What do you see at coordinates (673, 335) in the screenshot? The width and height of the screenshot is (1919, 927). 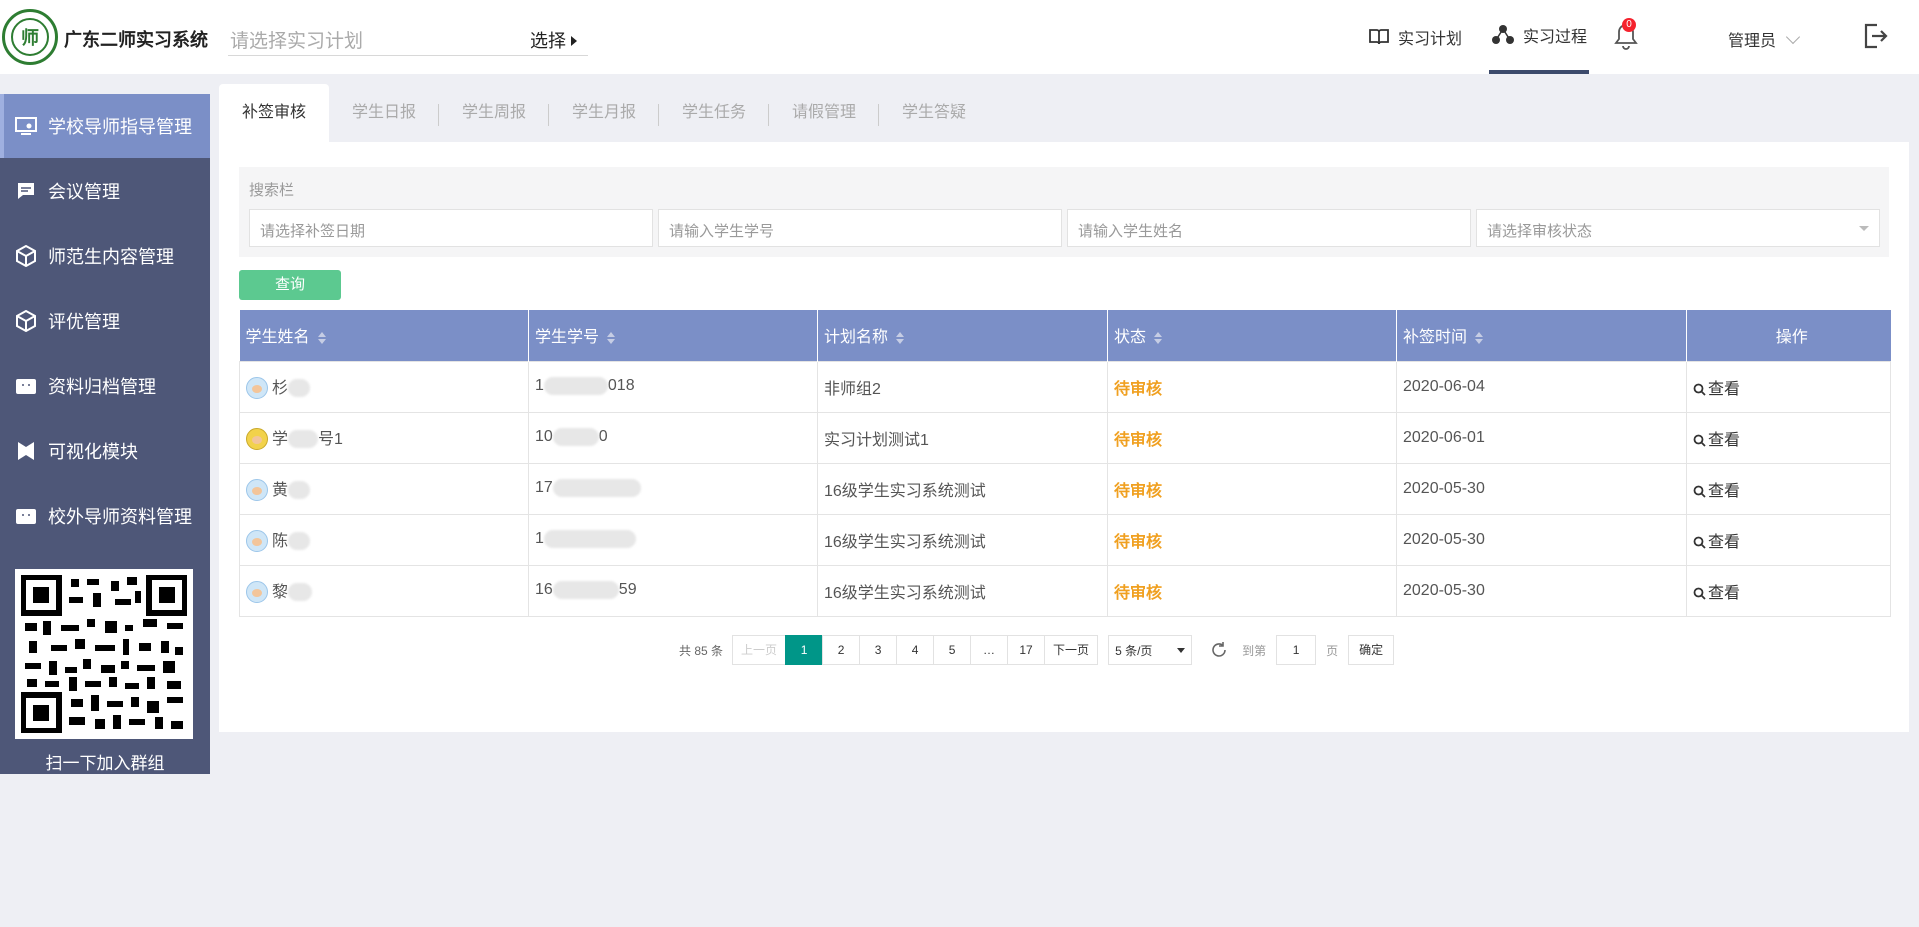 I see `column-header-student-id: 学生学号` at bounding box center [673, 335].